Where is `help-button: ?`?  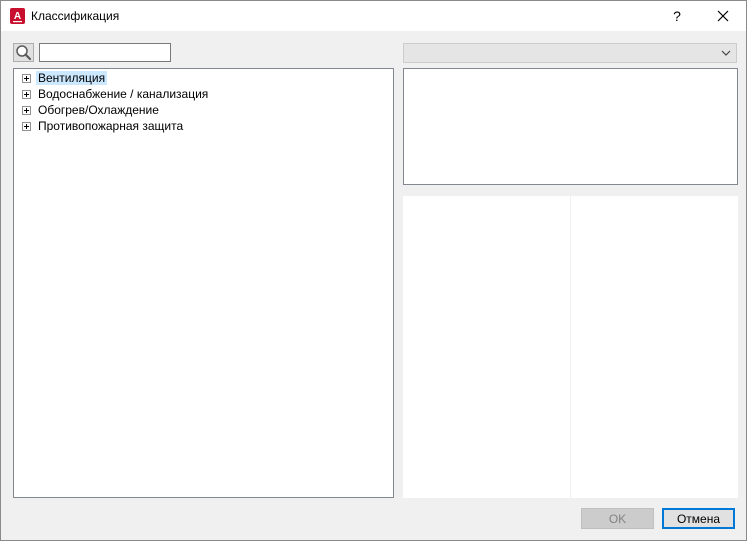
help-button: ? is located at coordinates (677, 16).